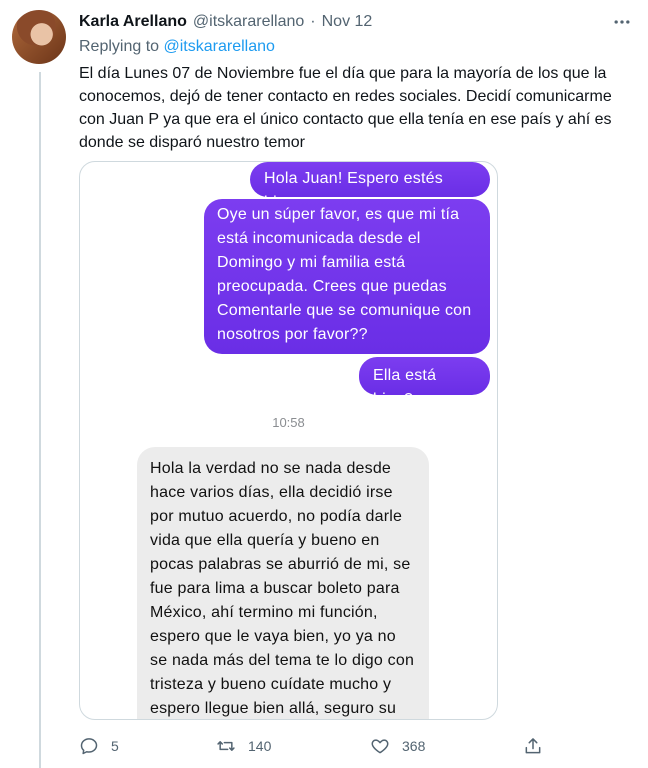 This screenshot has width=648, height=768. I want to click on tweet-actions: 5 140 368, so click(314, 746).